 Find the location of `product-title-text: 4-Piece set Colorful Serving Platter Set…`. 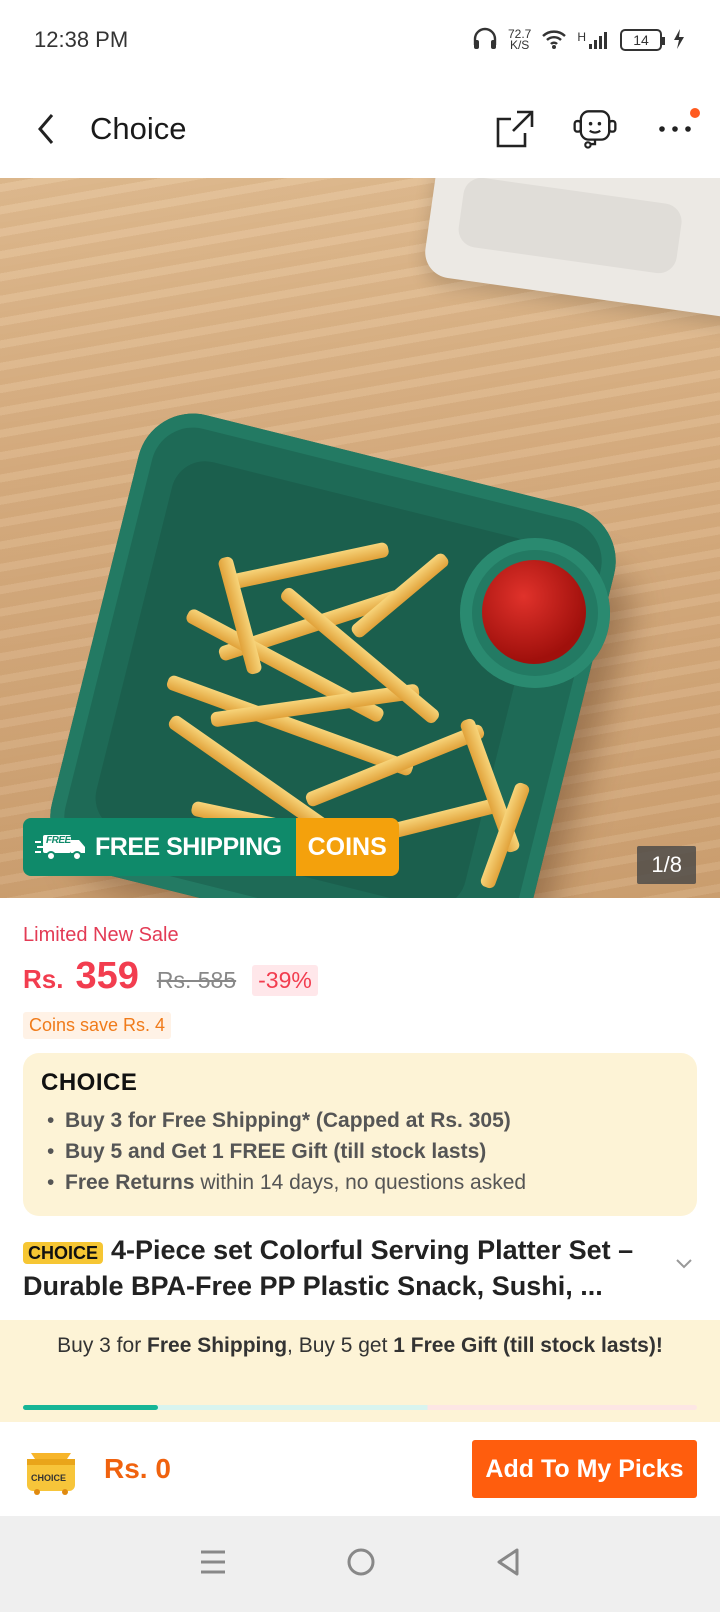

product-title-text: 4-Piece set Colorful Serving Platter Set… is located at coordinates (328, 1268).